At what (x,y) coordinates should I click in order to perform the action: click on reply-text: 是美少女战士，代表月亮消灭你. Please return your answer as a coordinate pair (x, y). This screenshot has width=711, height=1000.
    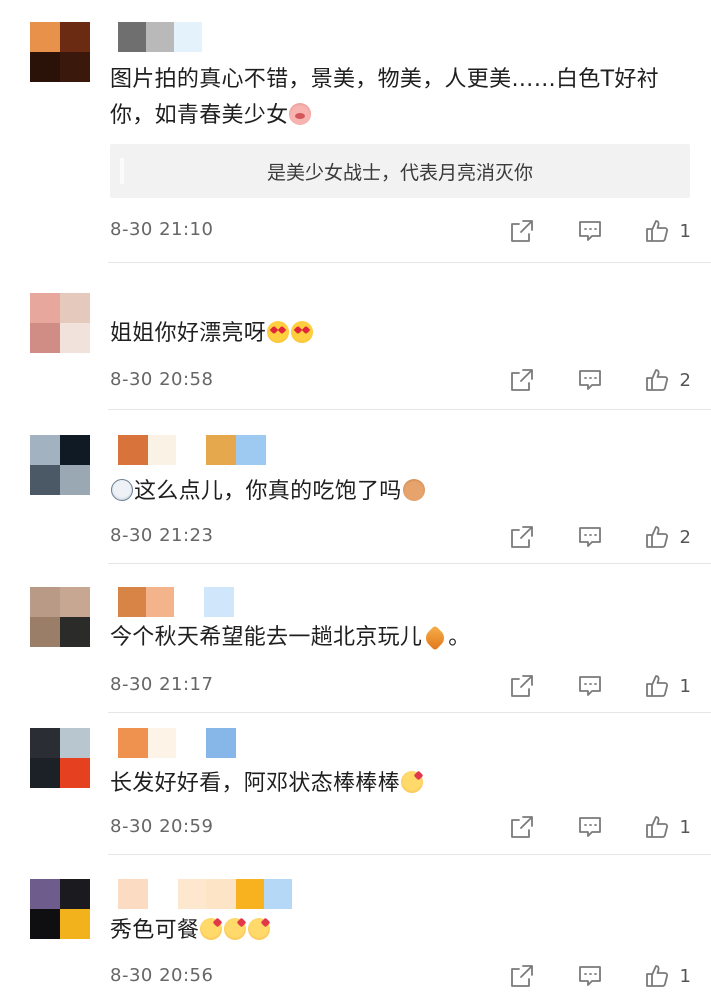
    Looking at the image, I should click on (399, 172).